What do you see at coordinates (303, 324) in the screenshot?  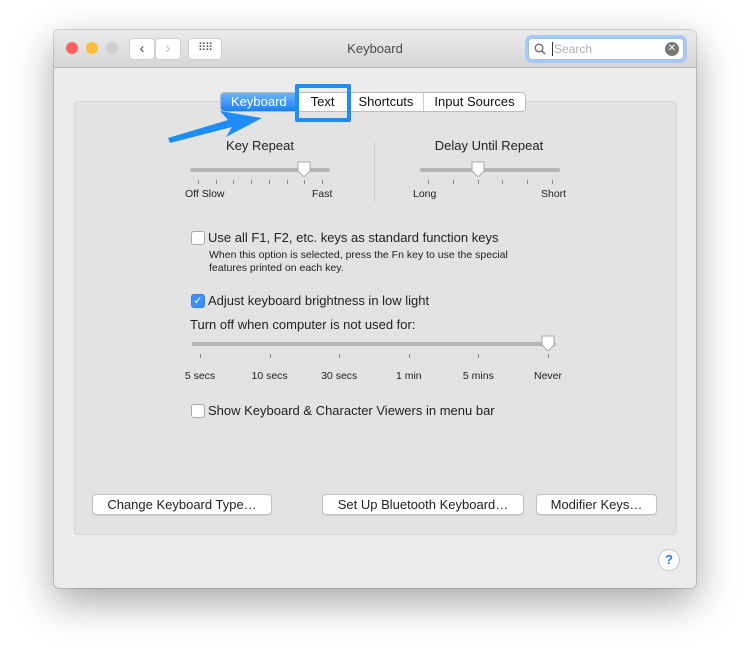 I see `turn-off-label: Turn off when computer is not used for:` at bounding box center [303, 324].